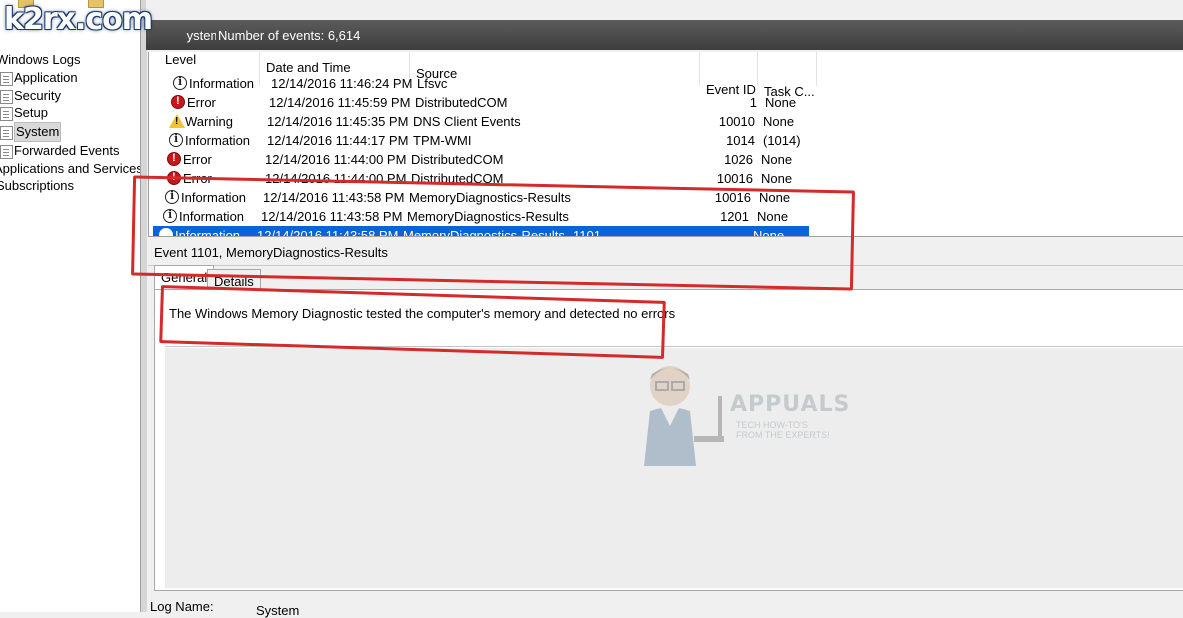 The image size is (1183, 618). I want to click on tree-node-windows-logs: Windows Logs, so click(40, 59).